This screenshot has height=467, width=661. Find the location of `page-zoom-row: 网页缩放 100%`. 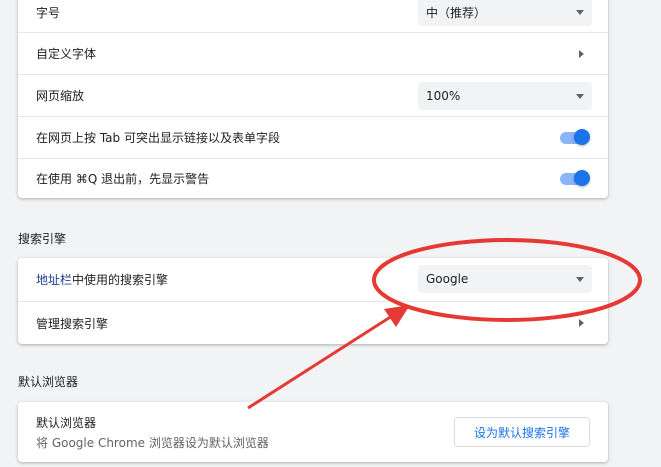

page-zoom-row: 网页缩放 100% is located at coordinates (313, 95).